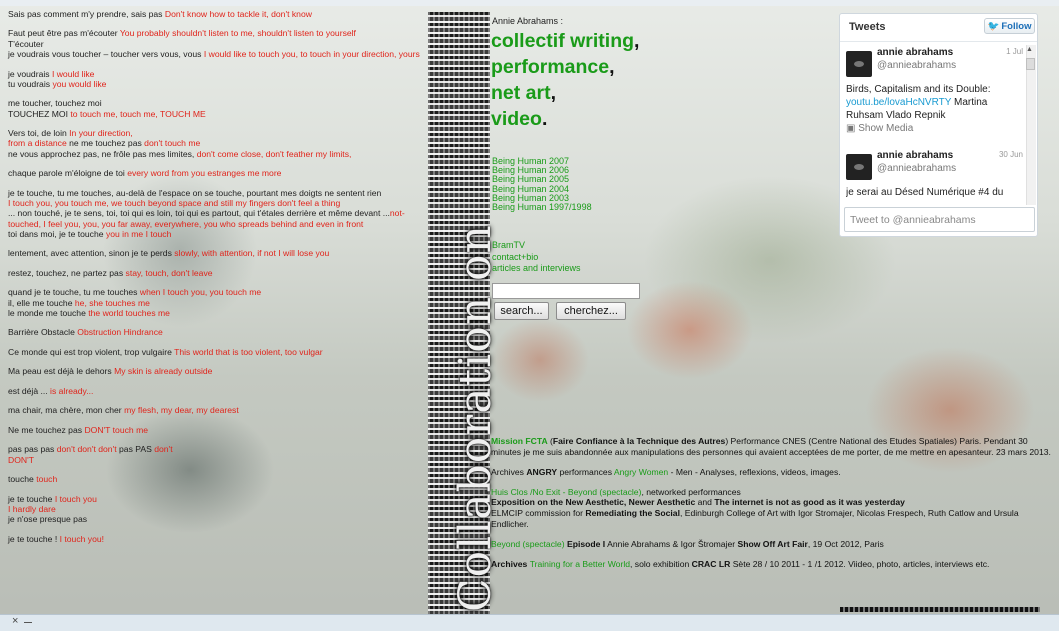  What do you see at coordinates (691, 491) in the screenshot?
I see `project-text: , networked performances` at bounding box center [691, 491].